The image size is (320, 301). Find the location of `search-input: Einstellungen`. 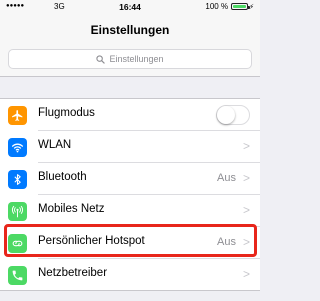

search-input: Einstellungen is located at coordinates (130, 59).